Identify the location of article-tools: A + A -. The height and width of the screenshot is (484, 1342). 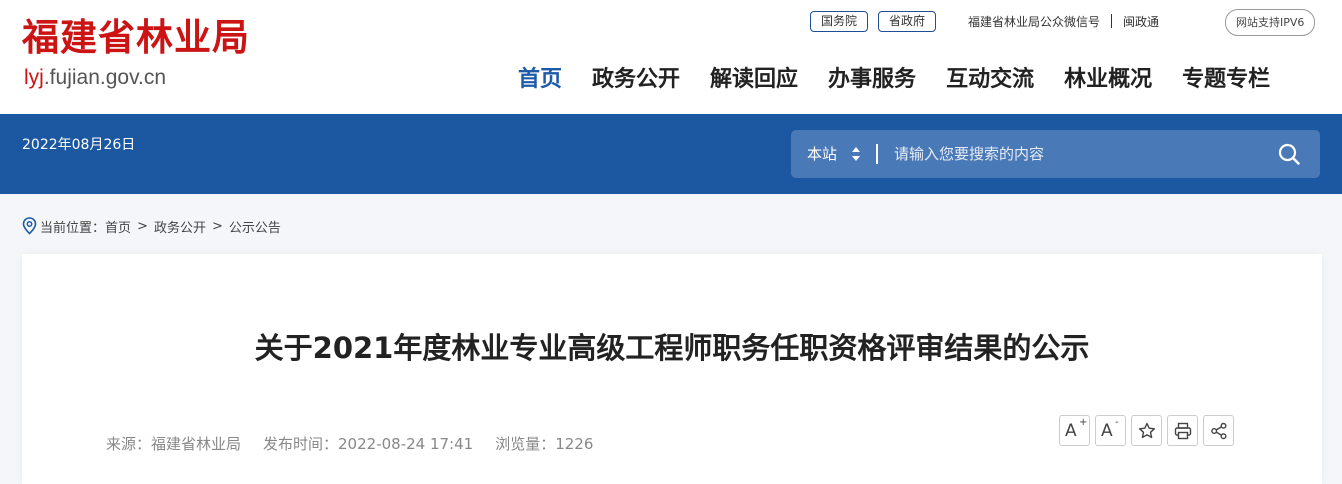
(1149, 430).